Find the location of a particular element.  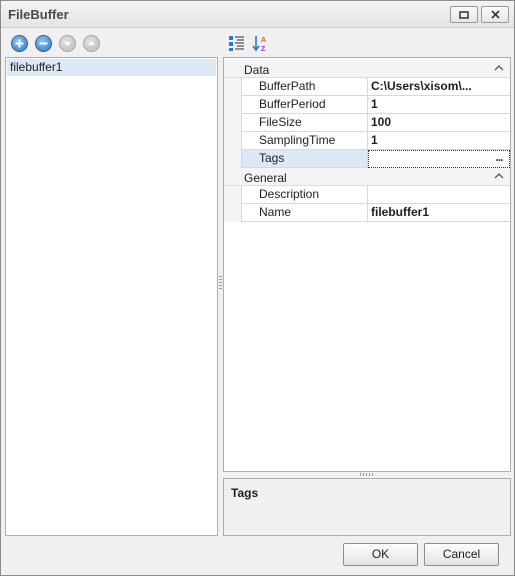

alphabetical-button: A Z is located at coordinates (261, 43).